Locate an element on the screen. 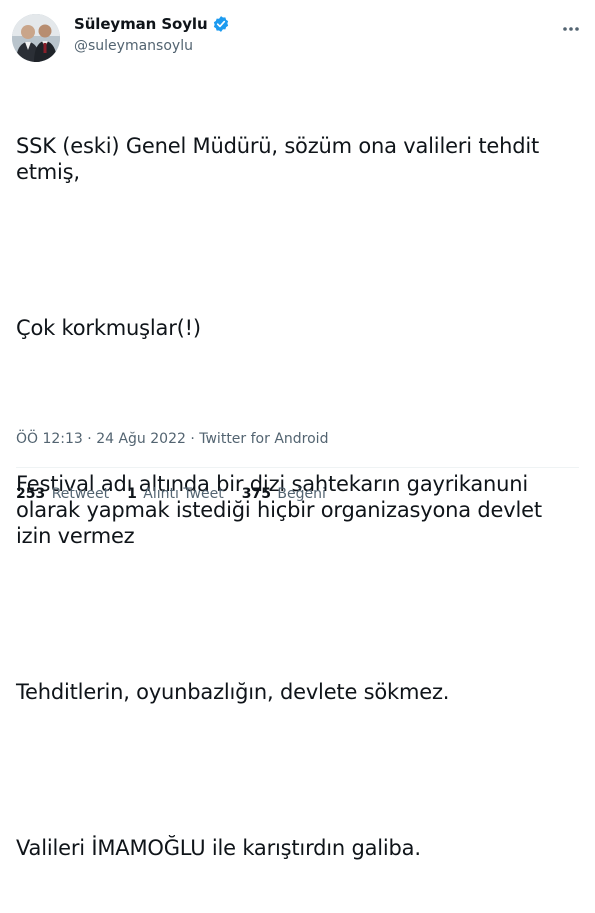 The image size is (595, 913). quotes-label: Alıntı Tweet is located at coordinates (183, 494).